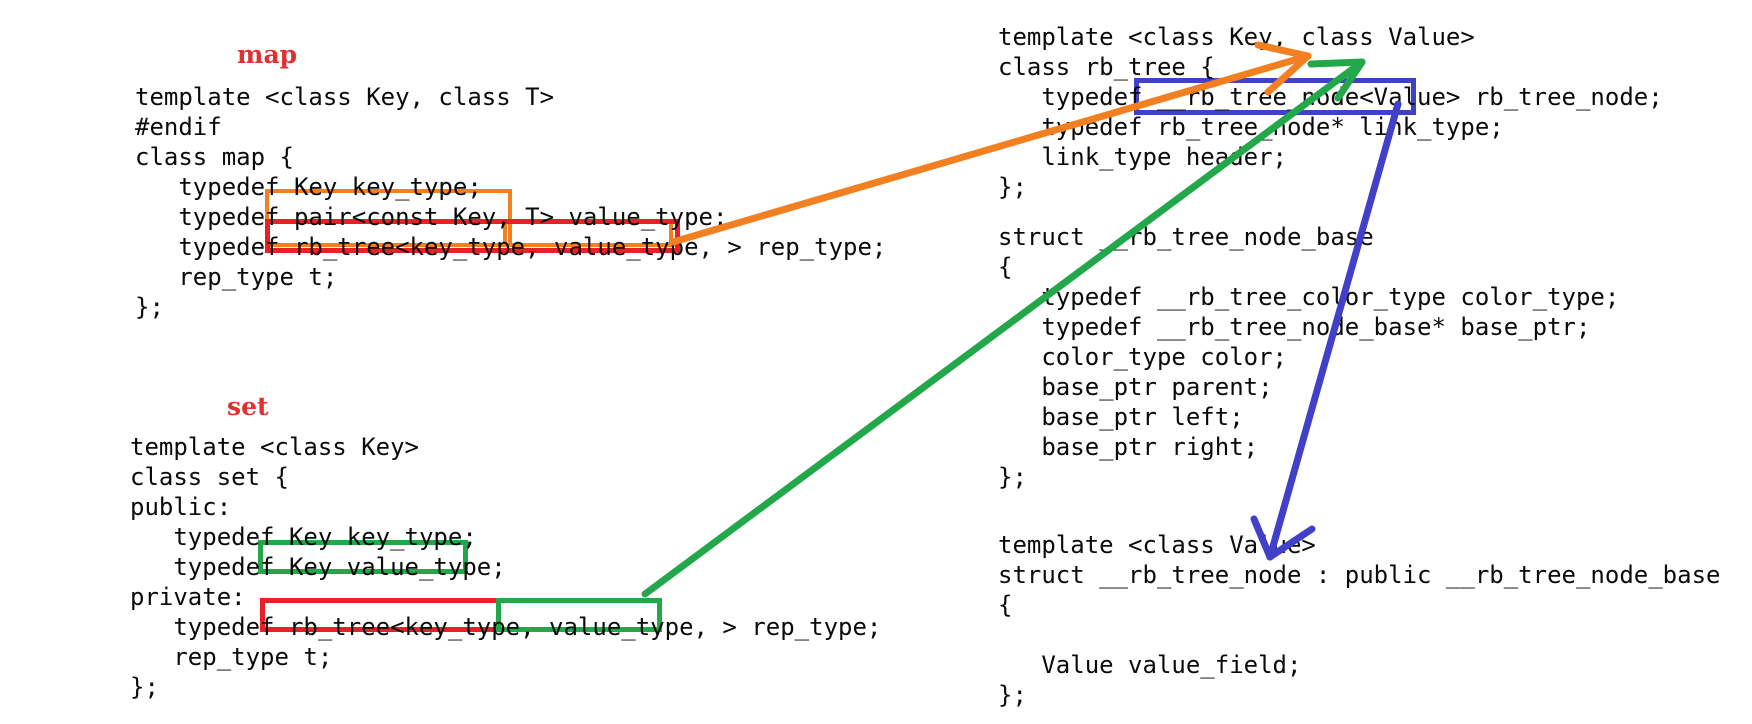  I want to click on section-title-set: set, so click(248, 406).